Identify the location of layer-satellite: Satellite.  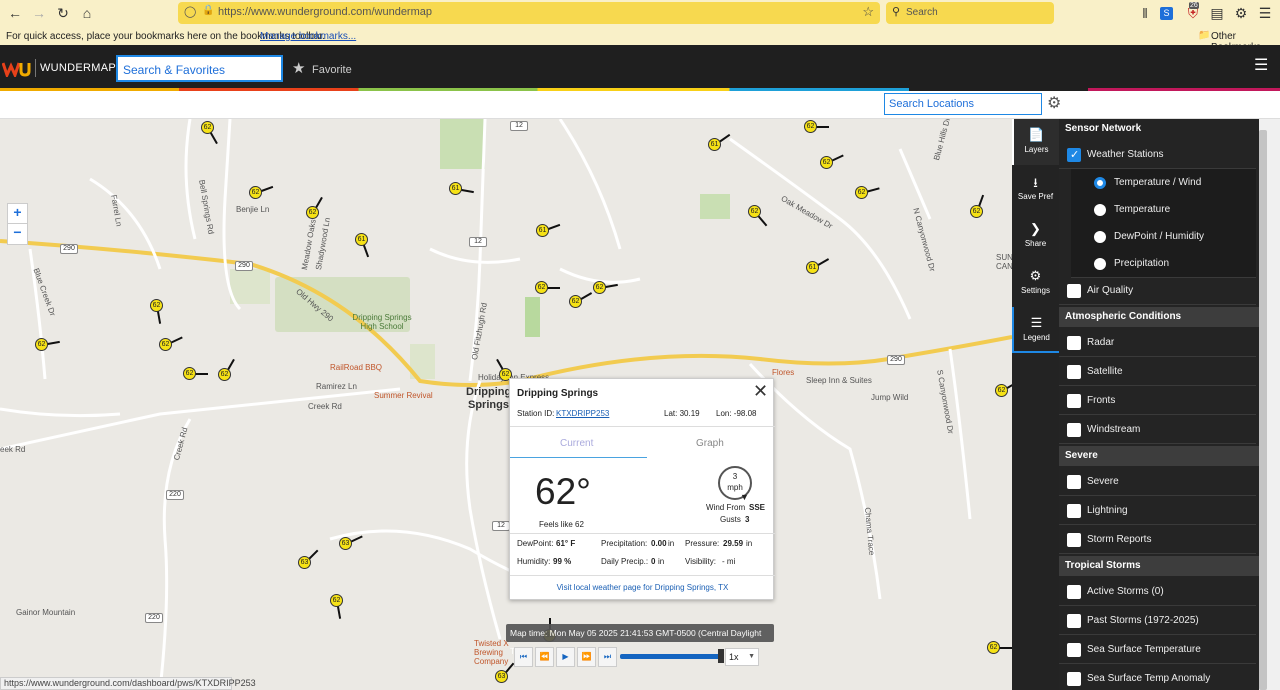
(1157, 372).